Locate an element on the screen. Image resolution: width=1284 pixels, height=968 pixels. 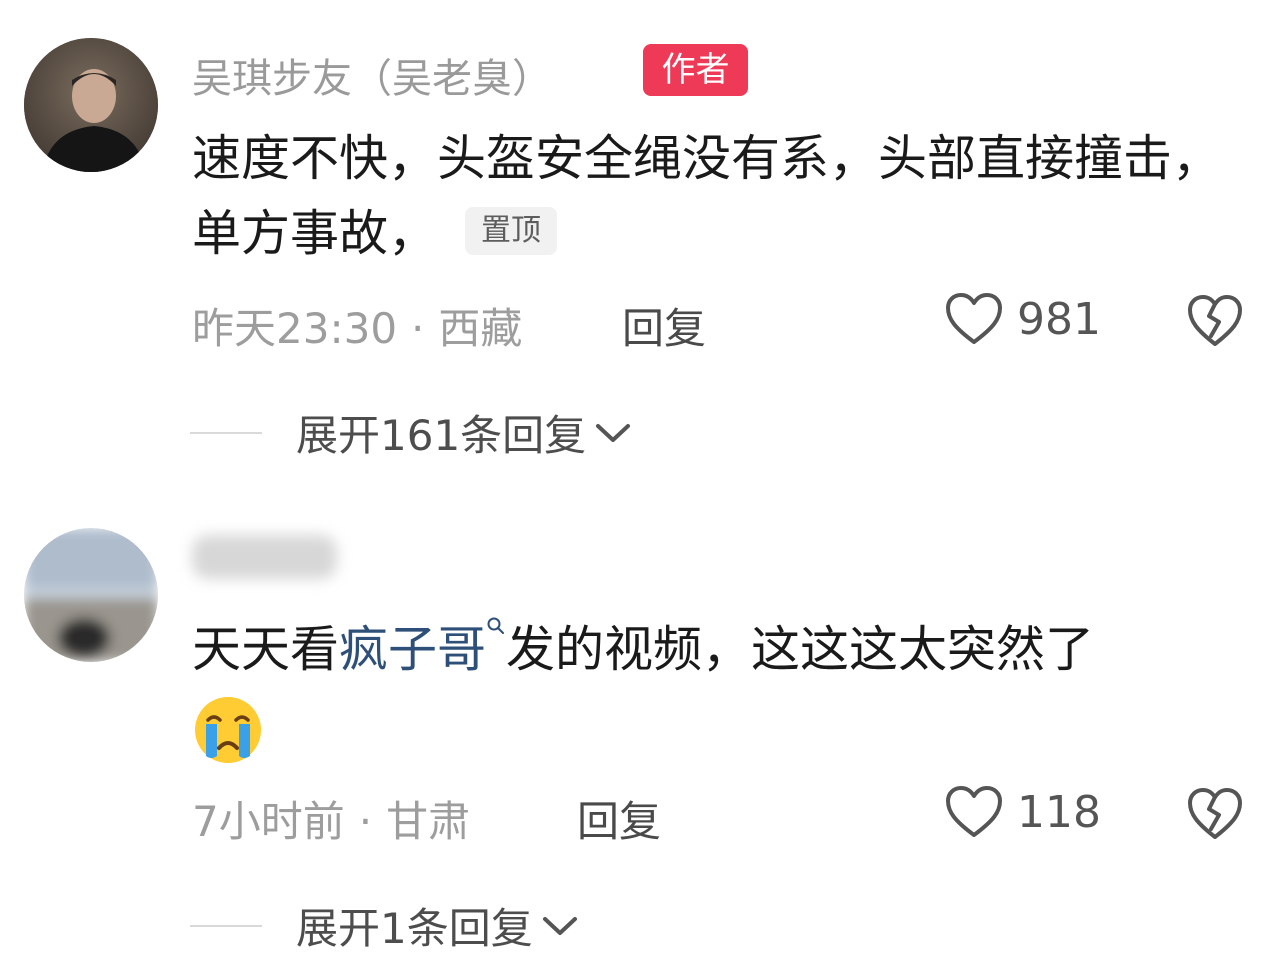
crying-face-emoji-icon is located at coordinates (228, 729).